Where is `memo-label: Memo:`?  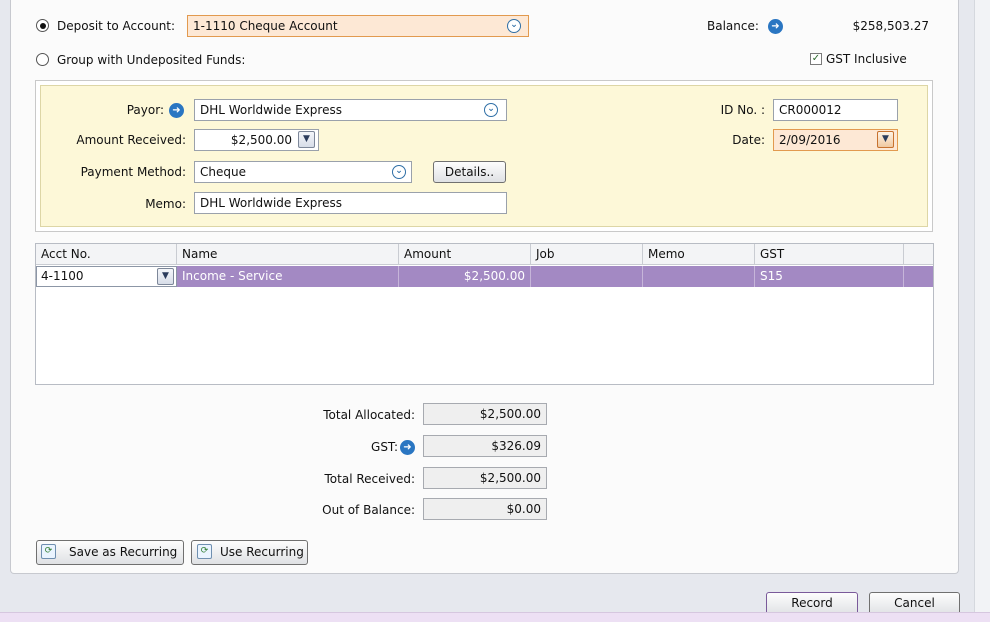
memo-label: Memo: is located at coordinates (165, 204).